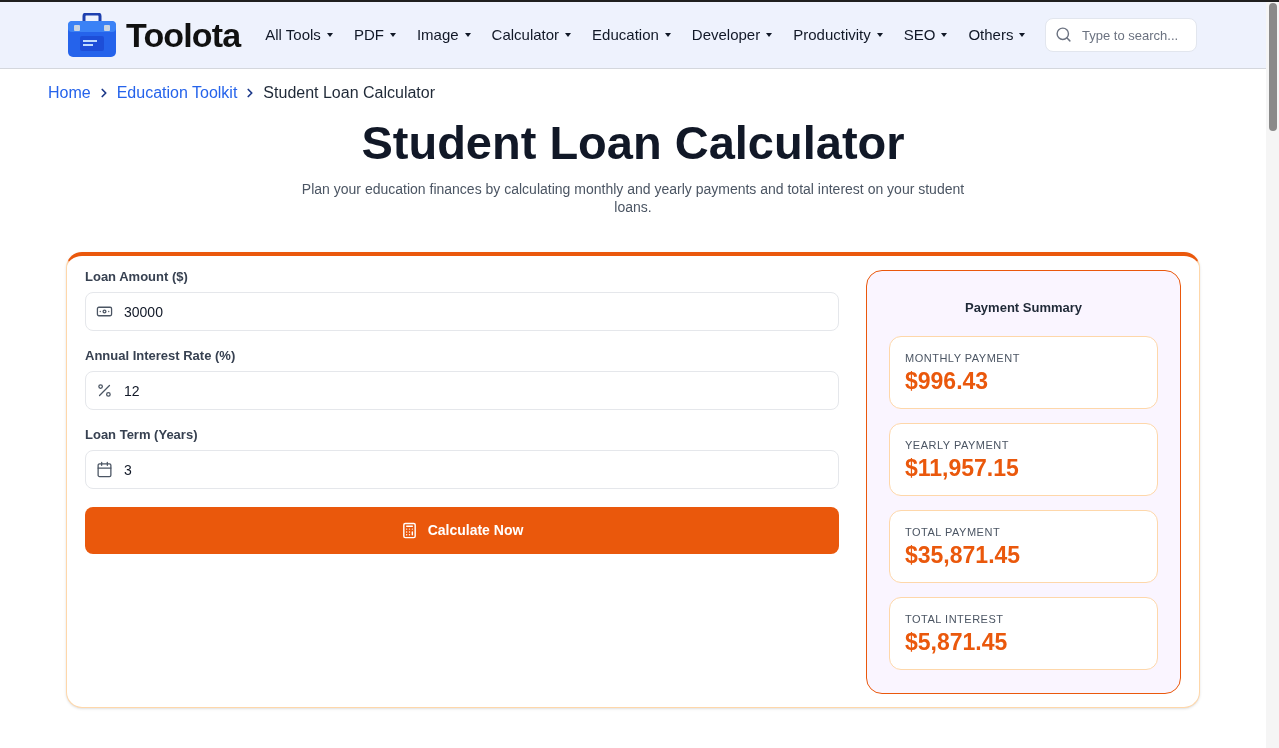 The image size is (1279, 748). Describe the element at coordinates (957, 445) in the screenshot. I see `summary-label: YEARLY PAYMENT` at that location.